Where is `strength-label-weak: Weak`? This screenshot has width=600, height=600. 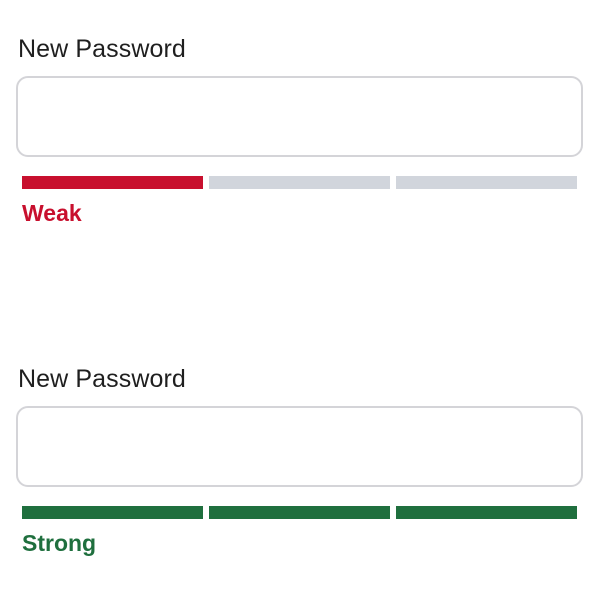
strength-label-weak: Weak is located at coordinates (52, 213).